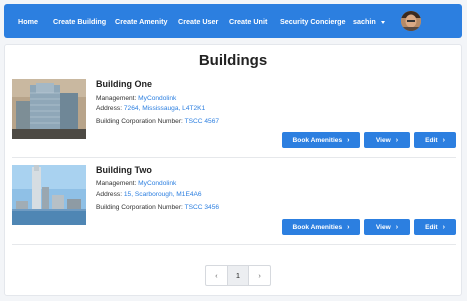 This screenshot has height=301, width=467. I want to click on address-line: Address: 15, Scarborough, M1E4A6, so click(149, 194).